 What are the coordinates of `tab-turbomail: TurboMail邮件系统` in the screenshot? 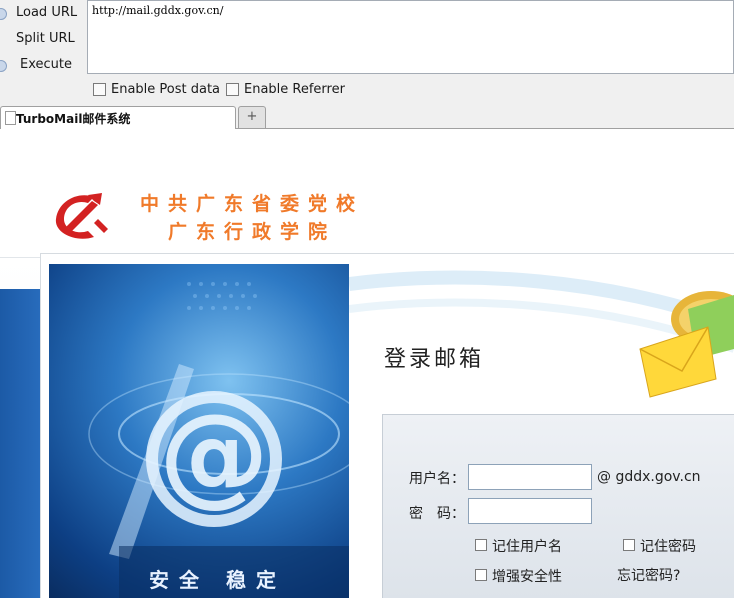 It's located at (118, 117).